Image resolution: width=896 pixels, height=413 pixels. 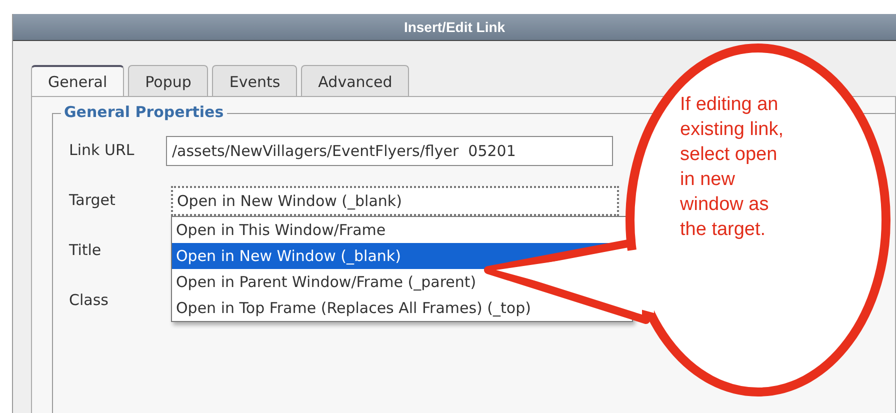 What do you see at coordinates (144, 112) in the screenshot?
I see `fieldset-legend: General Properties` at bounding box center [144, 112].